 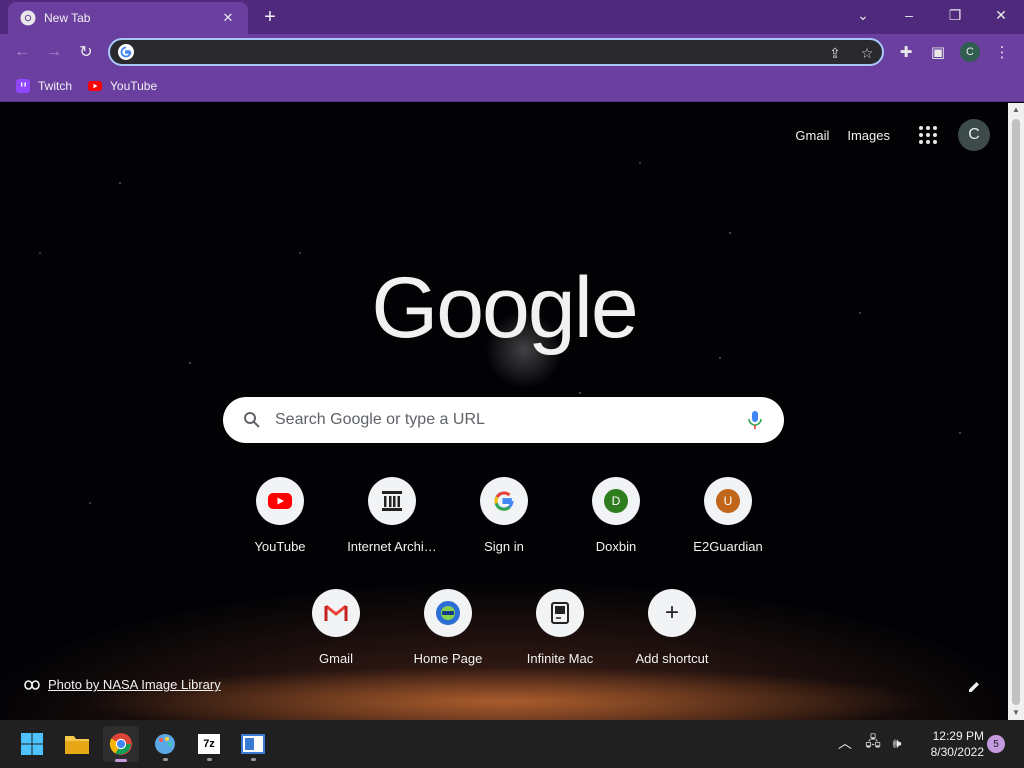 I want to click on bookmarks-bar: Twitch YouTube, so click(x=512, y=86).